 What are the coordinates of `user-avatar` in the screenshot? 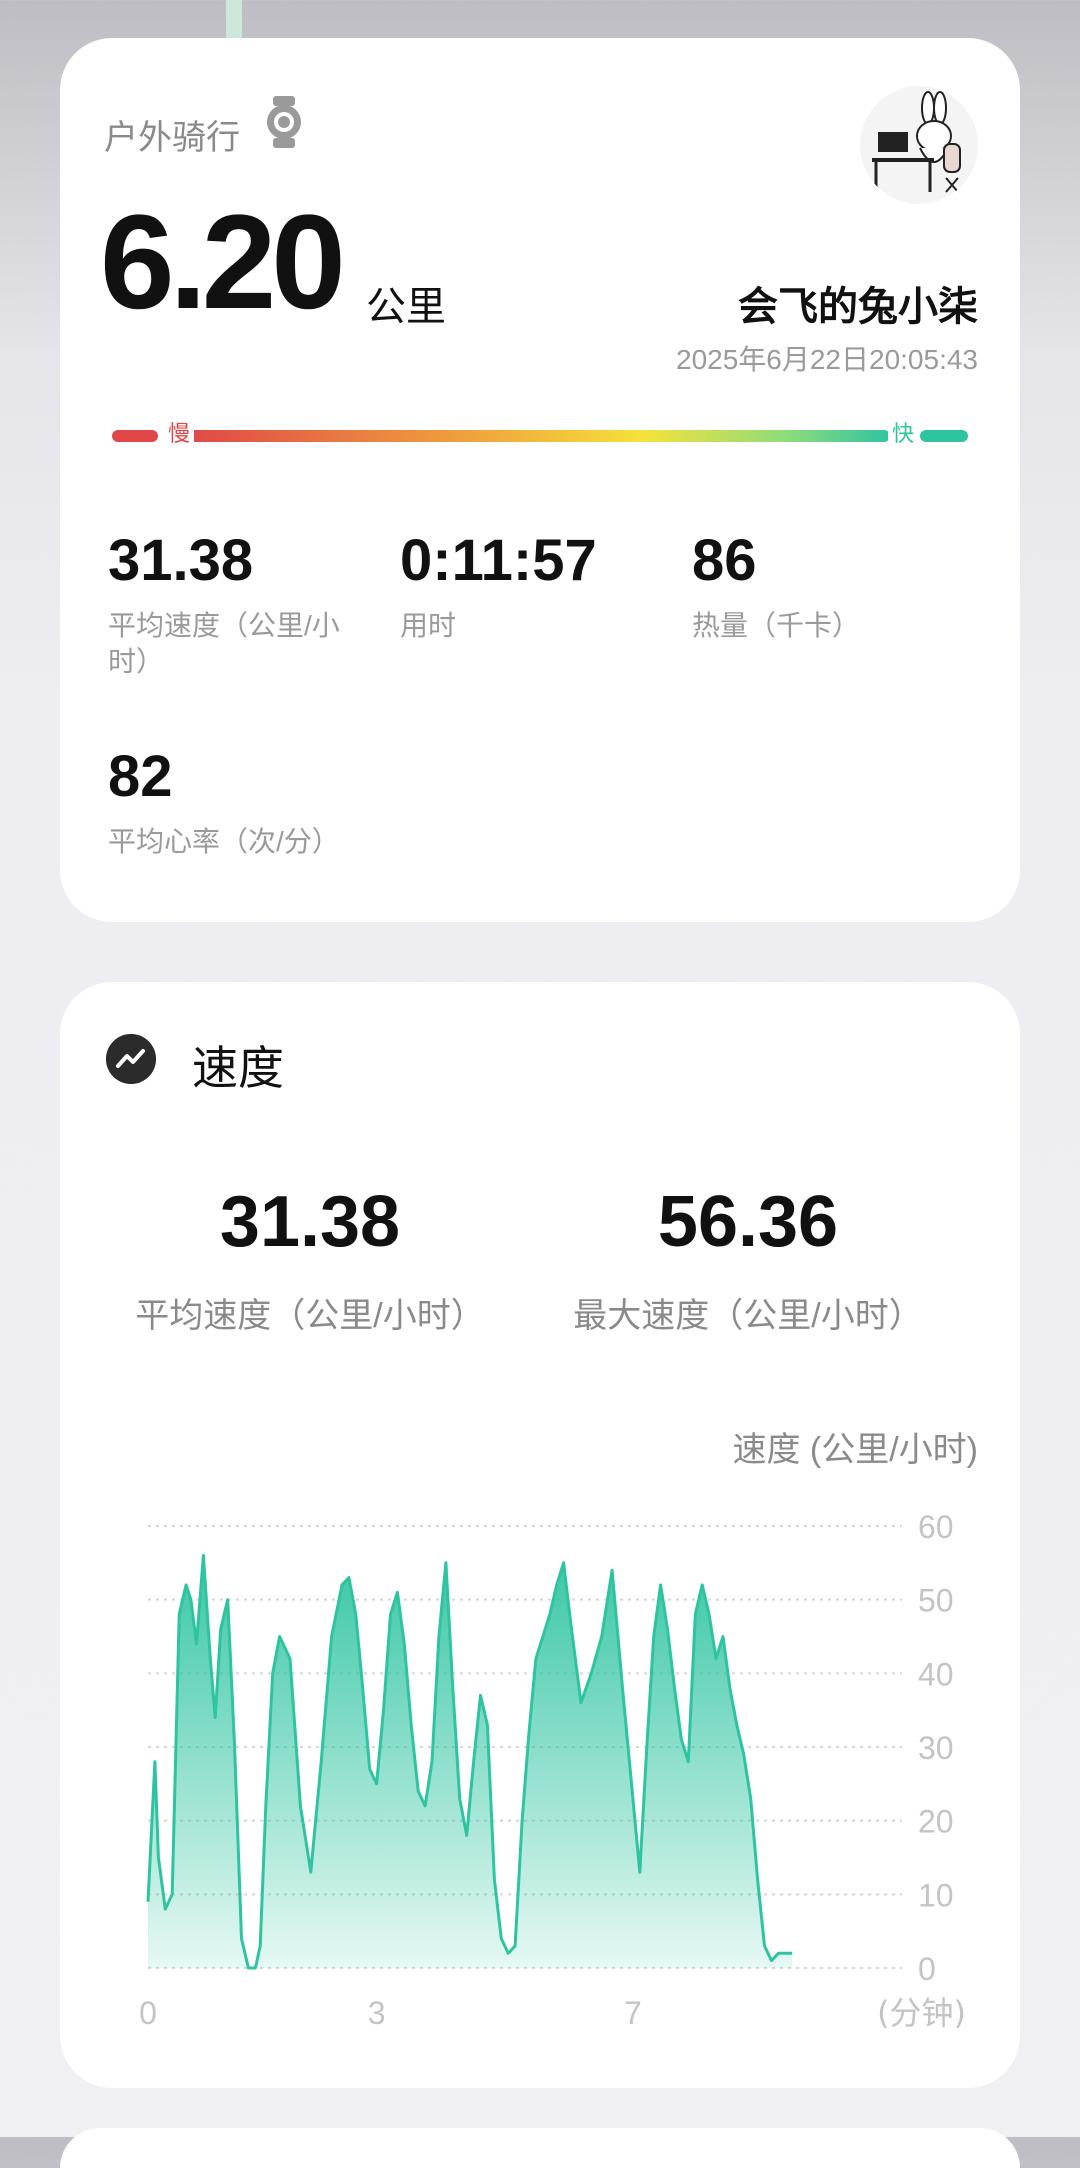 It's located at (919, 145).